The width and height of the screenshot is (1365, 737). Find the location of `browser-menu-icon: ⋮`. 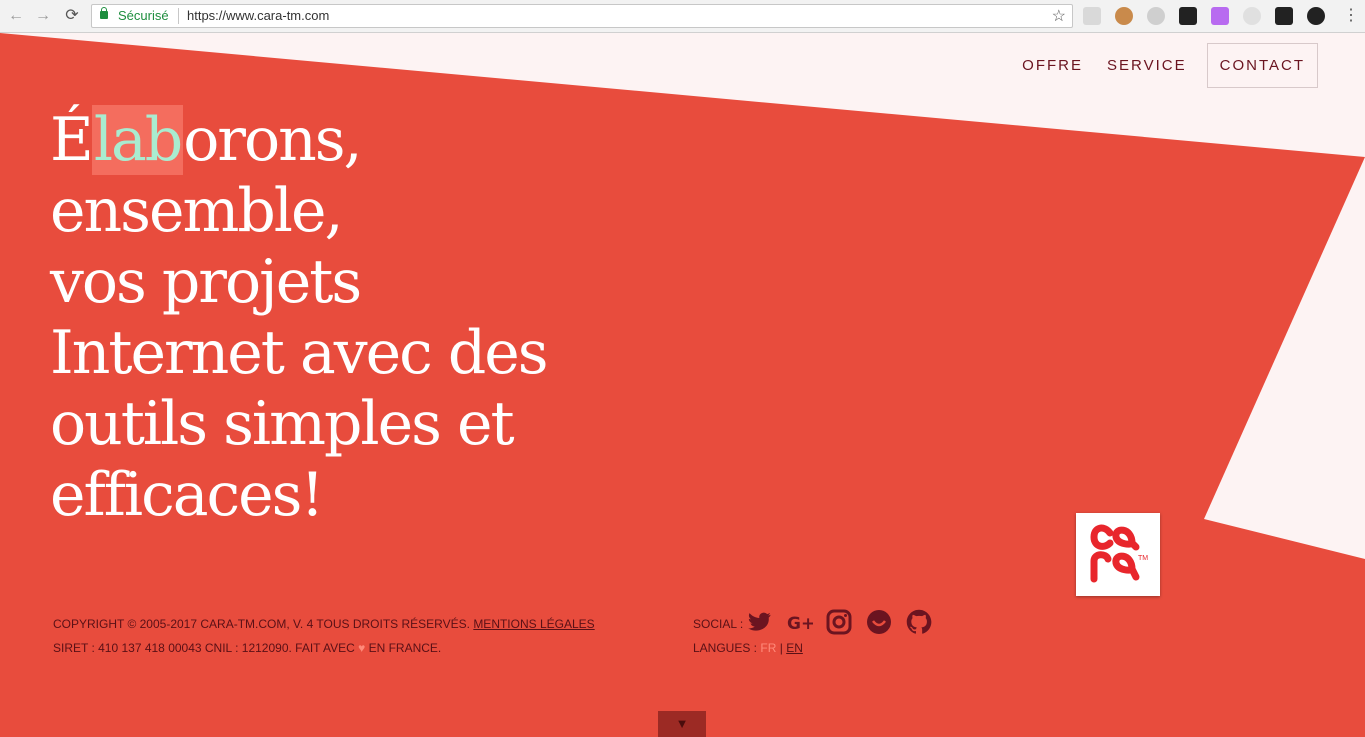

browser-menu-icon: ⋮ is located at coordinates (1351, 15).